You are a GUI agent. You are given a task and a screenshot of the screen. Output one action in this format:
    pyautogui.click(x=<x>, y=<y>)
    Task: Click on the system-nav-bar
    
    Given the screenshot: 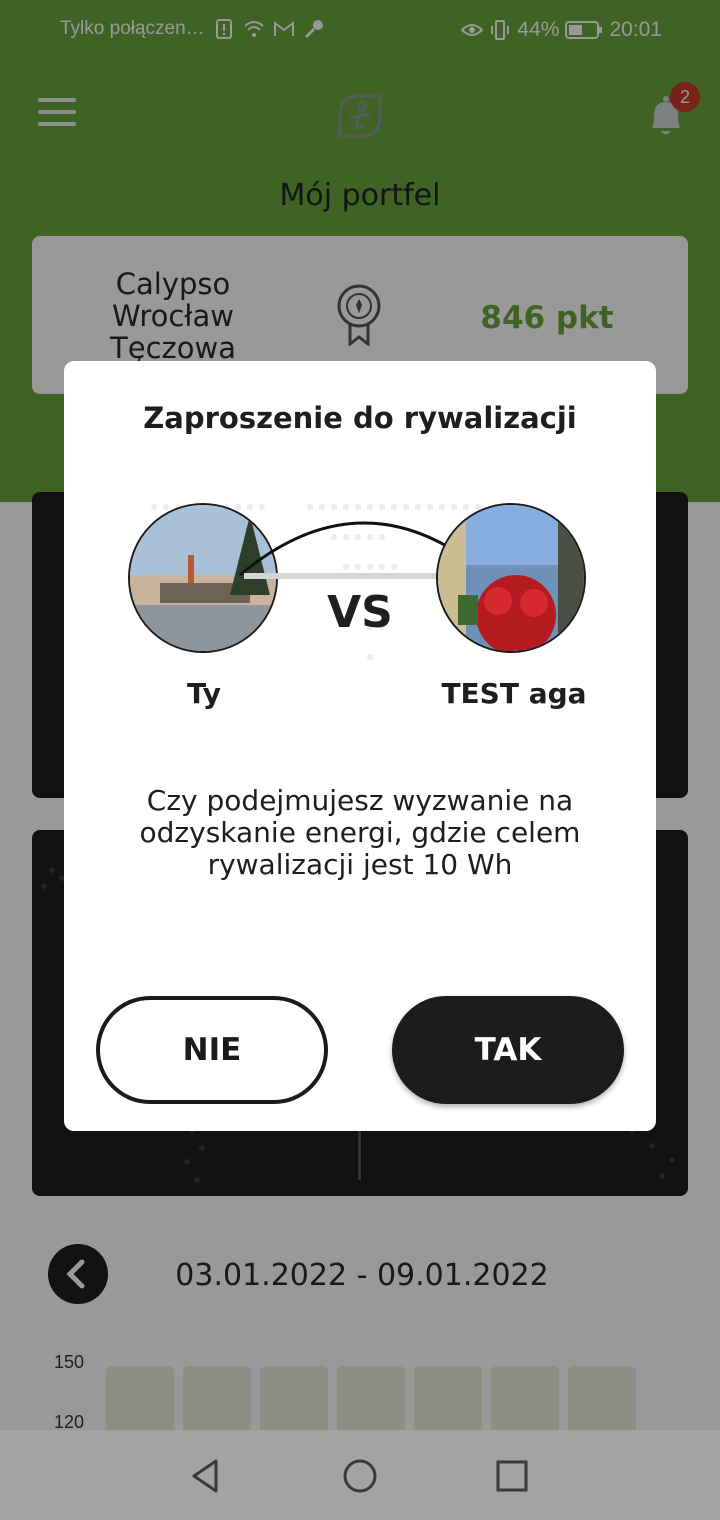 What is the action you would take?
    pyautogui.click(x=360, y=1475)
    